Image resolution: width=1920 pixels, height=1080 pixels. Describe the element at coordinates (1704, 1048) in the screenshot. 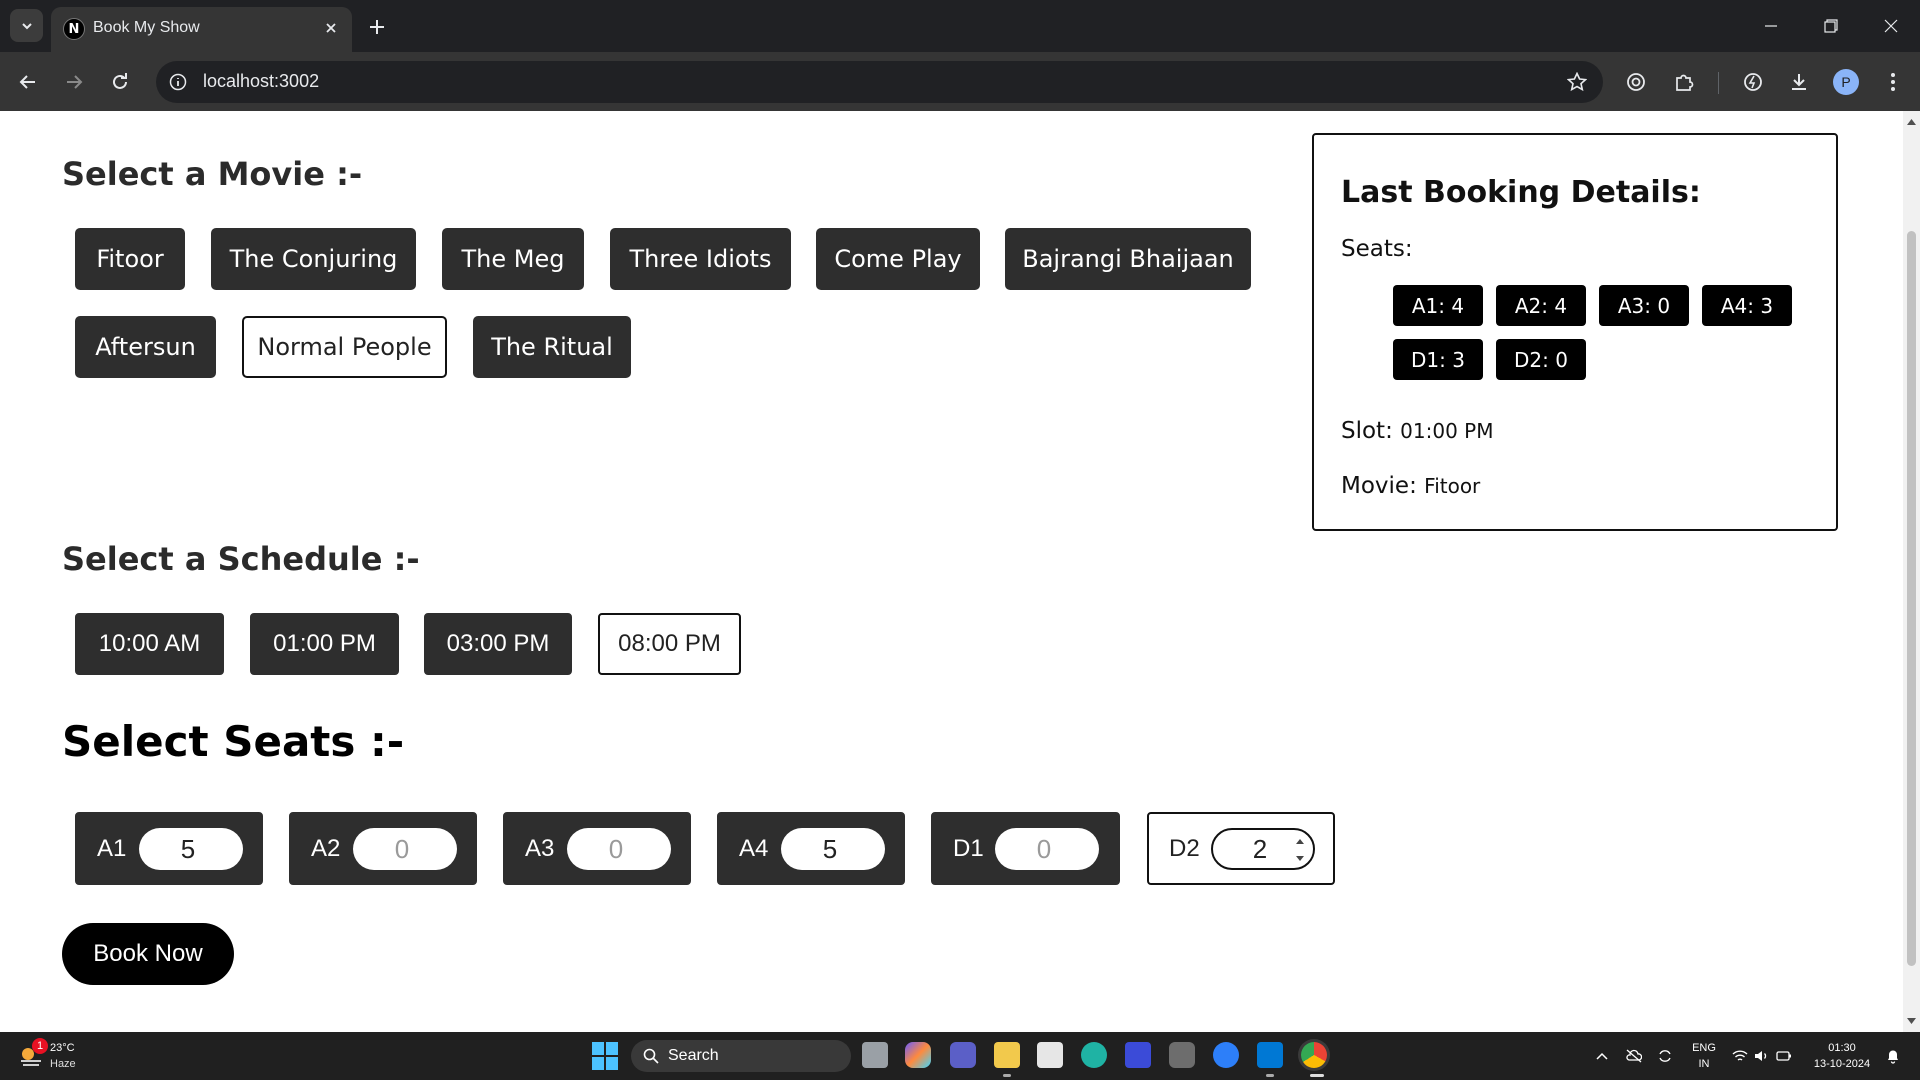

I see `language-indicator: ENG` at that location.